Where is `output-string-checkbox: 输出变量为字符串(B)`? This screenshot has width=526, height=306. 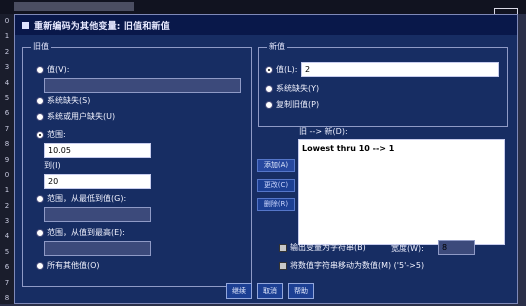
output-string-checkbox: 输出变量为字符串(B) is located at coordinates (322, 247).